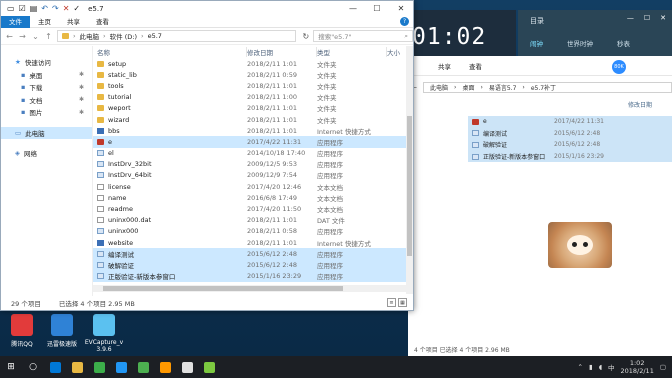 The image size is (672, 378). I want to click on tab-share: 共享, so click(73, 22).